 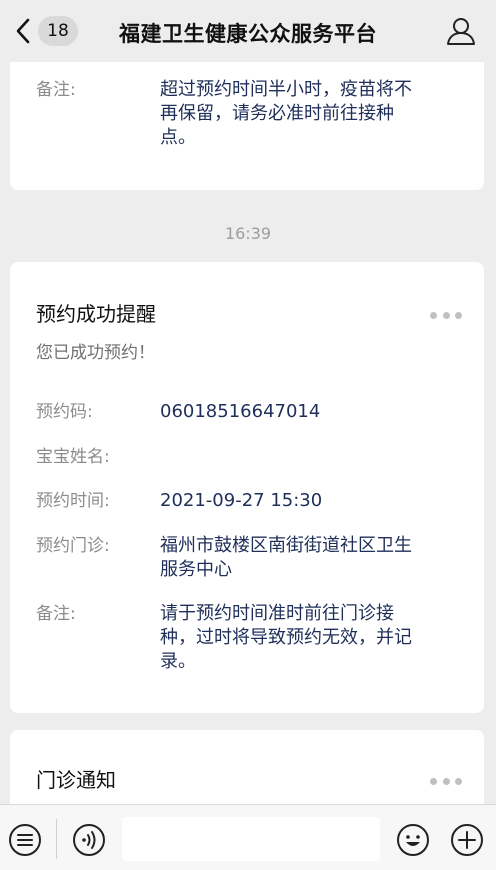 I want to click on note-line: 请于预约时间准时前往门诊接, so click(x=277, y=613).